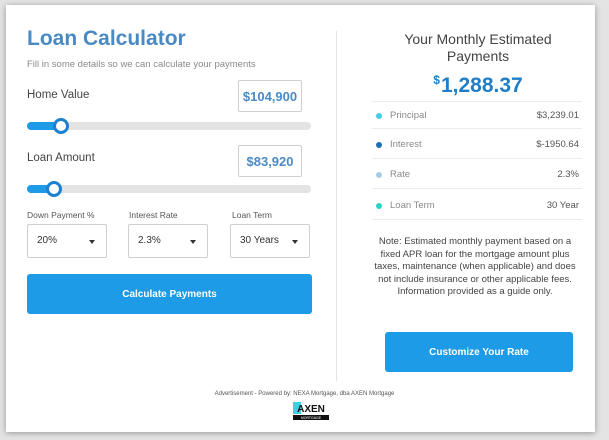 This screenshot has width=609, height=440. What do you see at coordinates (61, 215) in the screenshot?
I see `down-payment-label: Down Payment %` at bounding box center [61, 215].